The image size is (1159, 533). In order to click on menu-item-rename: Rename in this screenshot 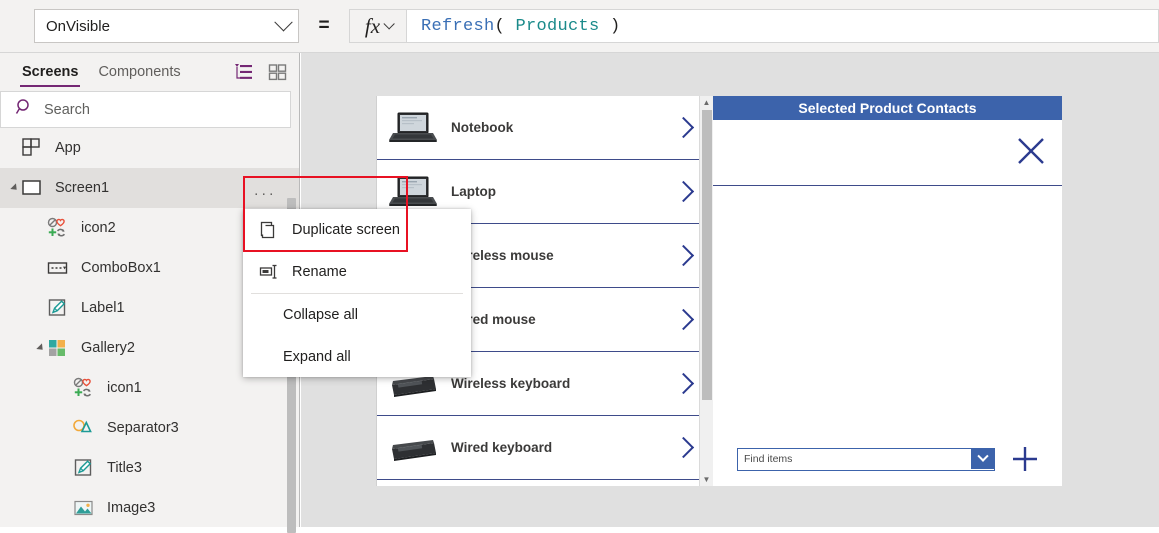, I will do `click(357, 272)`.